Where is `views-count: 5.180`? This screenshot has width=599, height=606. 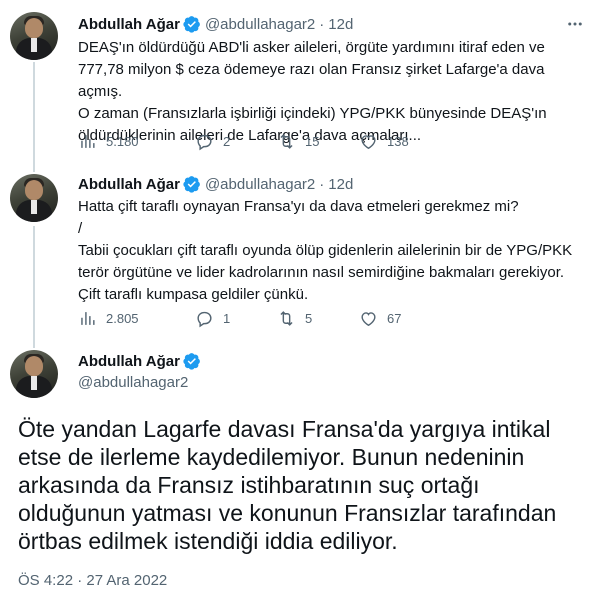
views-count: 5.180 is located at coordinates (122, 141).